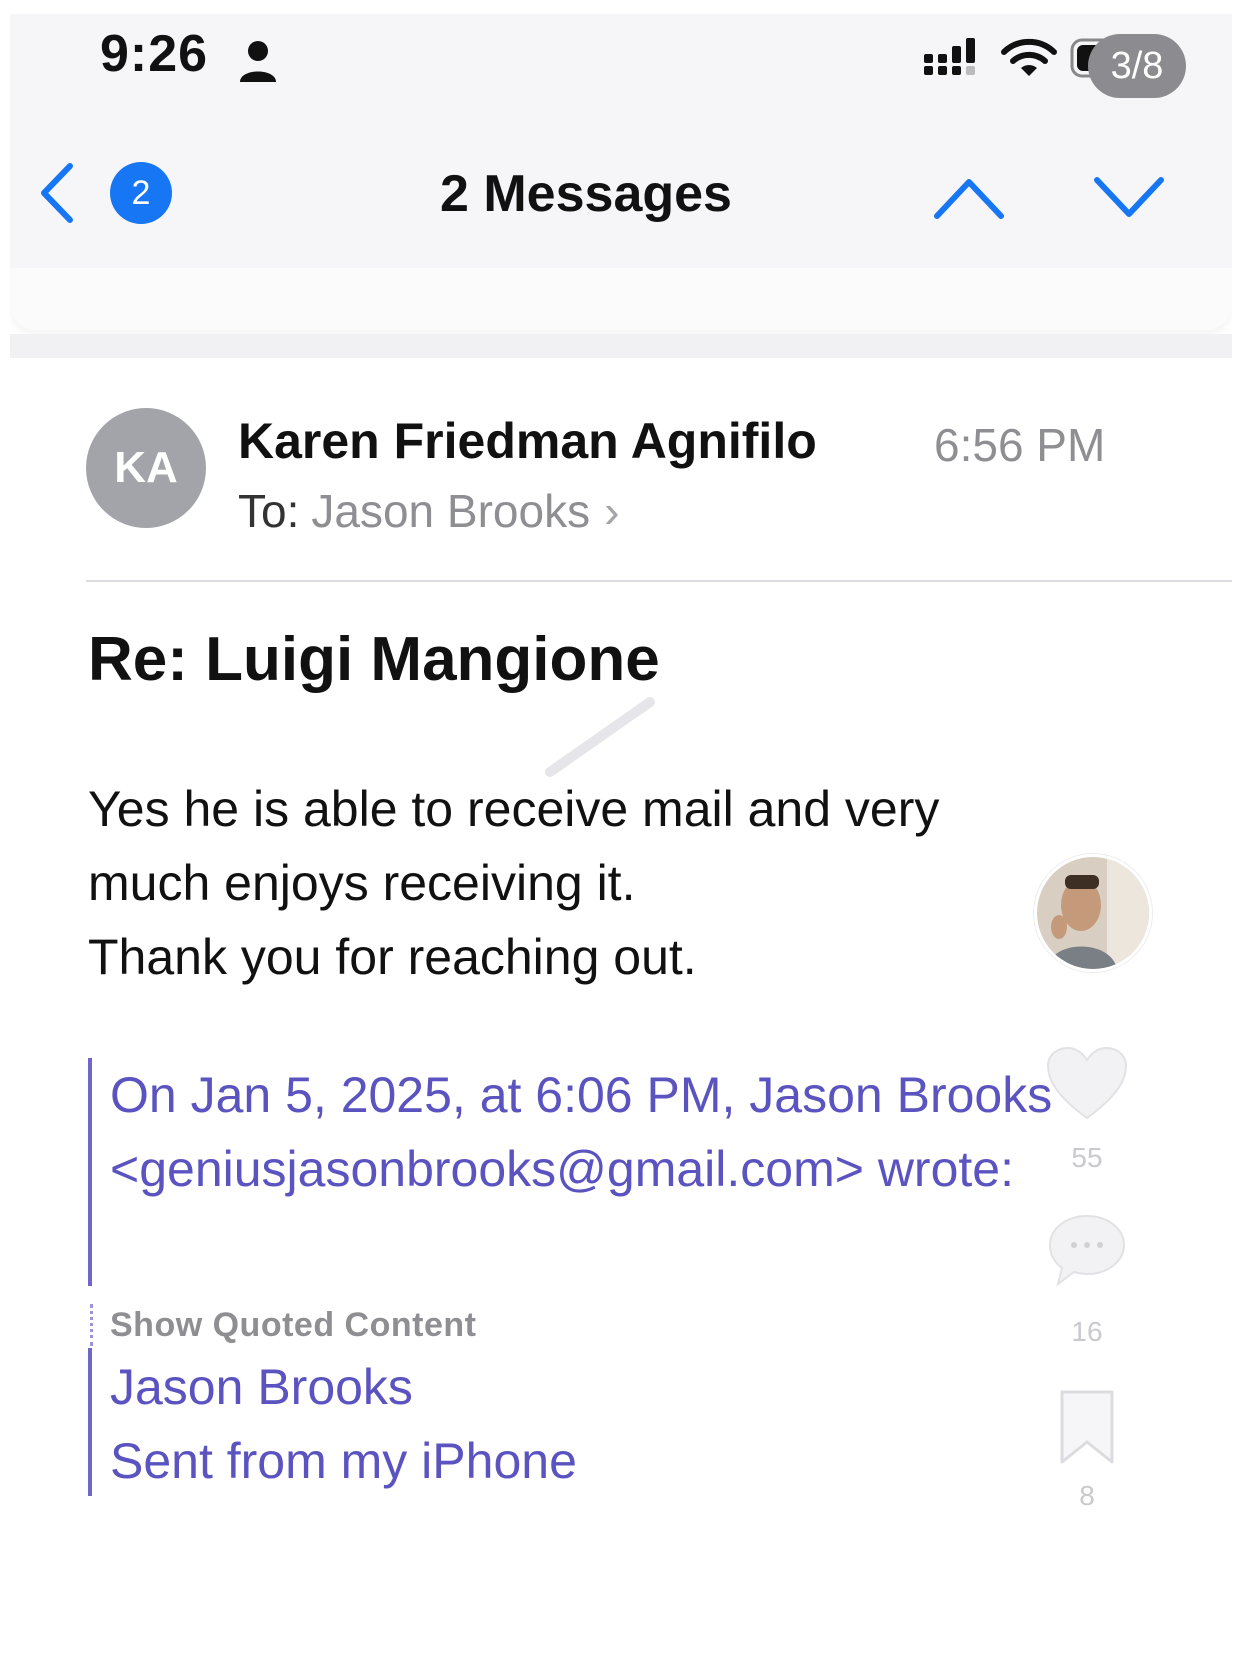  Describe the element at coordinates (1087, 1331) in the screenshot. I see `comment-count: 16` at that location.